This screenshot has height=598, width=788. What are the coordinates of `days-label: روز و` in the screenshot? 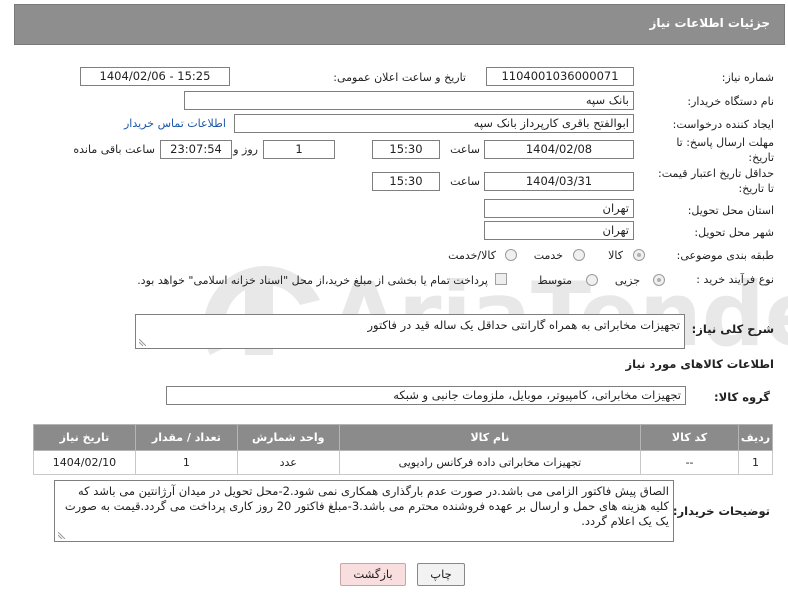 It's located at (245, 149).